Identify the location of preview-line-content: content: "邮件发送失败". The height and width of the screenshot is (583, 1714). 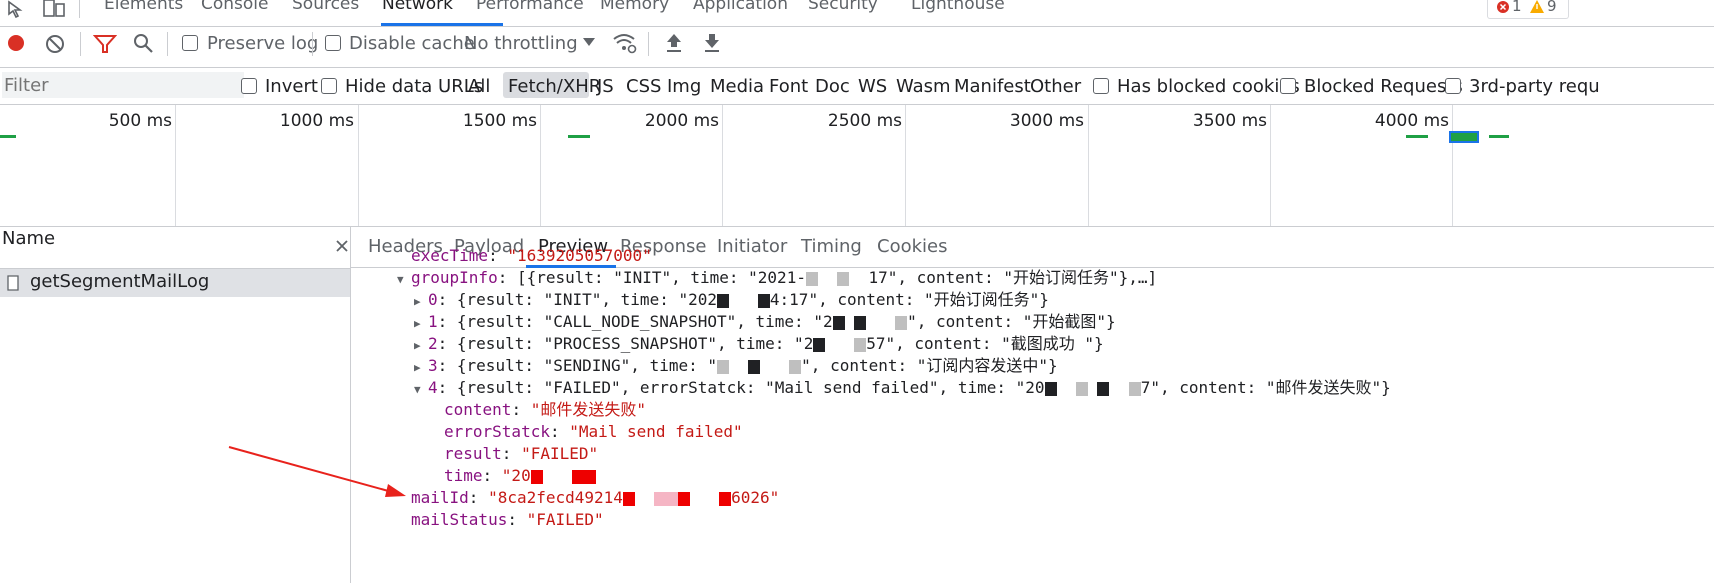
(545, 410).